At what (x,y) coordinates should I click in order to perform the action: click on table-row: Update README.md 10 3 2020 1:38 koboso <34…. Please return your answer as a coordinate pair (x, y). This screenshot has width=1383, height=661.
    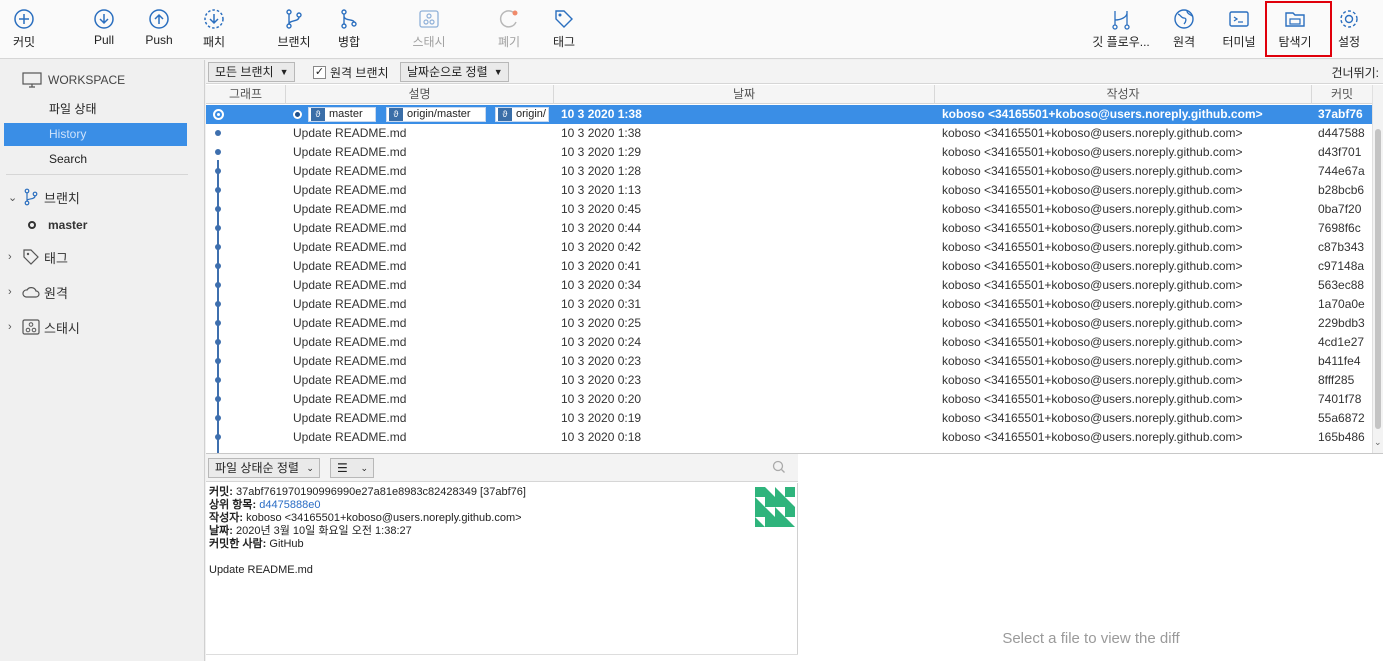
    Looking at the image, I should click on (789, 133).